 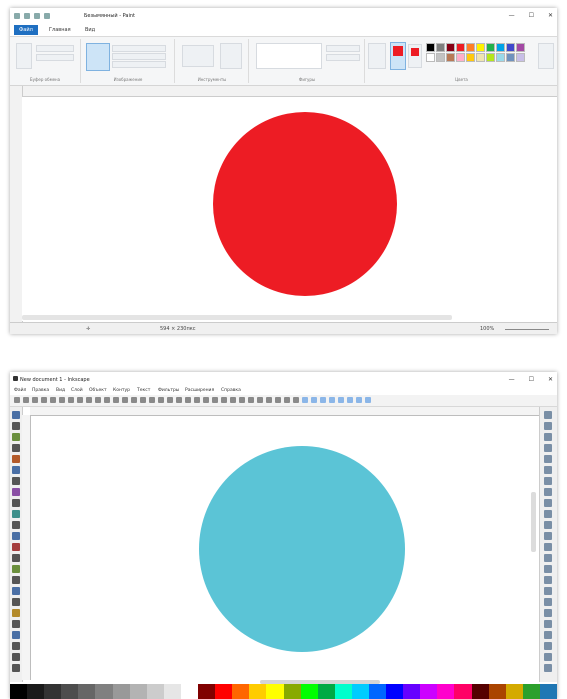 What do you see at coordinates (90, 30) in the screenshot?
I see `tab-view: Вид` at bounding box center [90, 30].